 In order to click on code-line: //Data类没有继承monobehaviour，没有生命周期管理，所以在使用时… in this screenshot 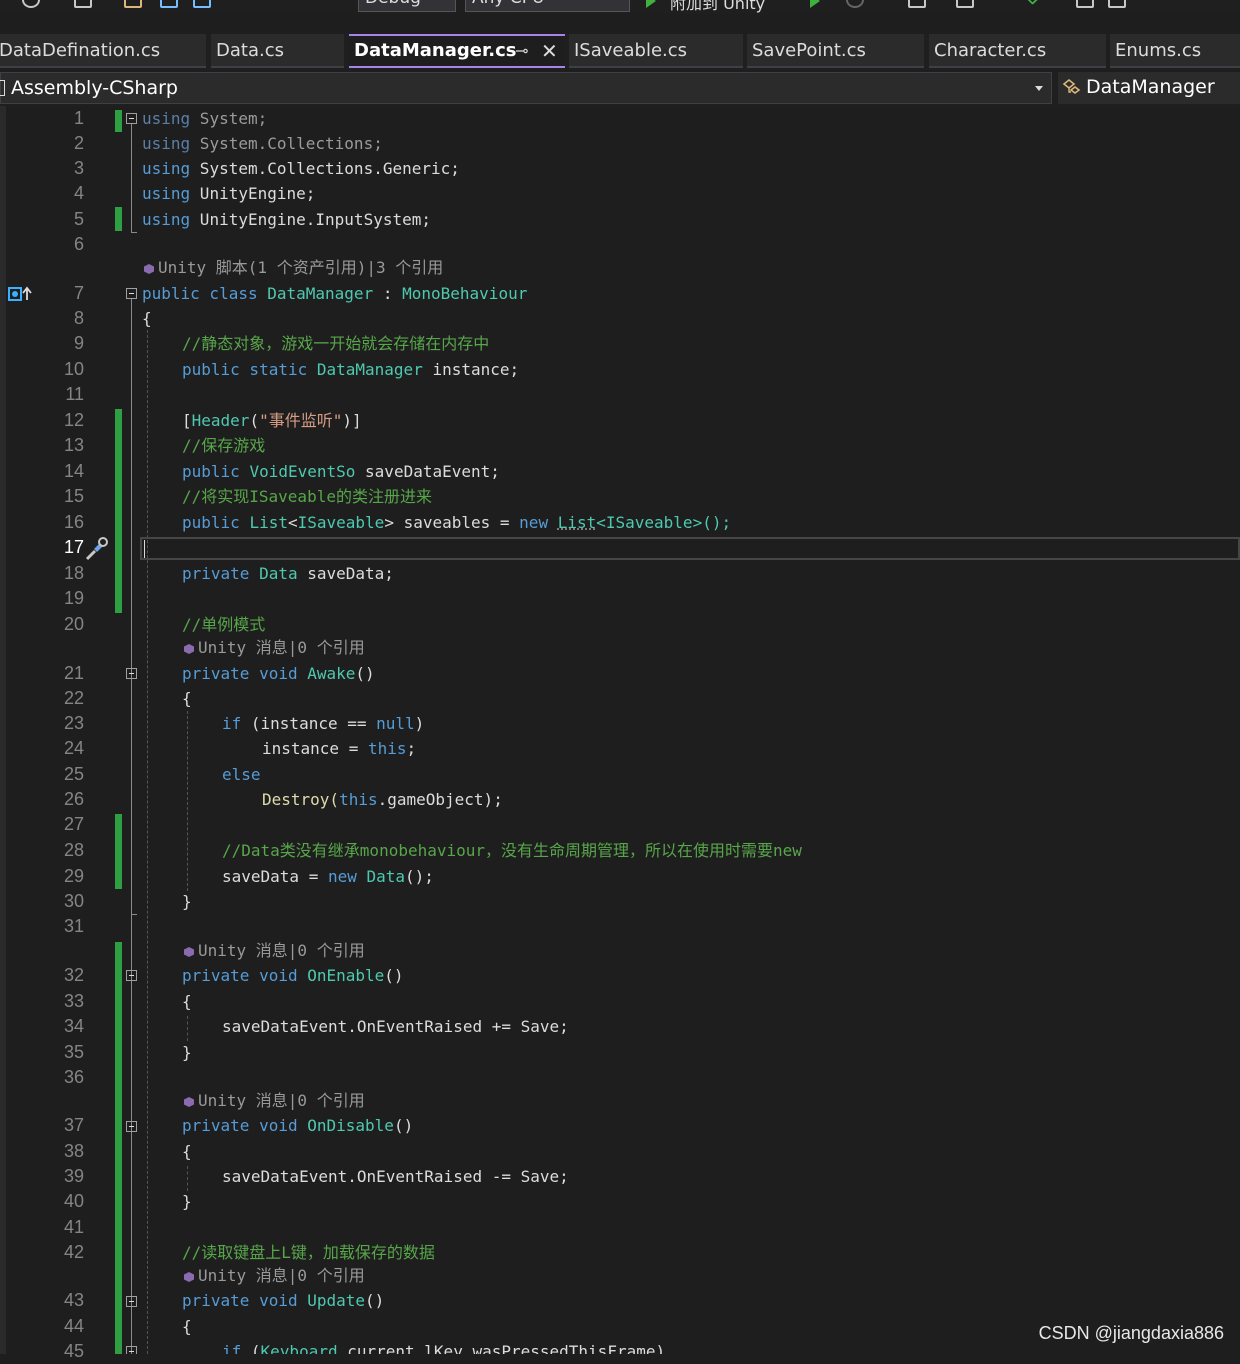, I will do `click(620, 850)`.